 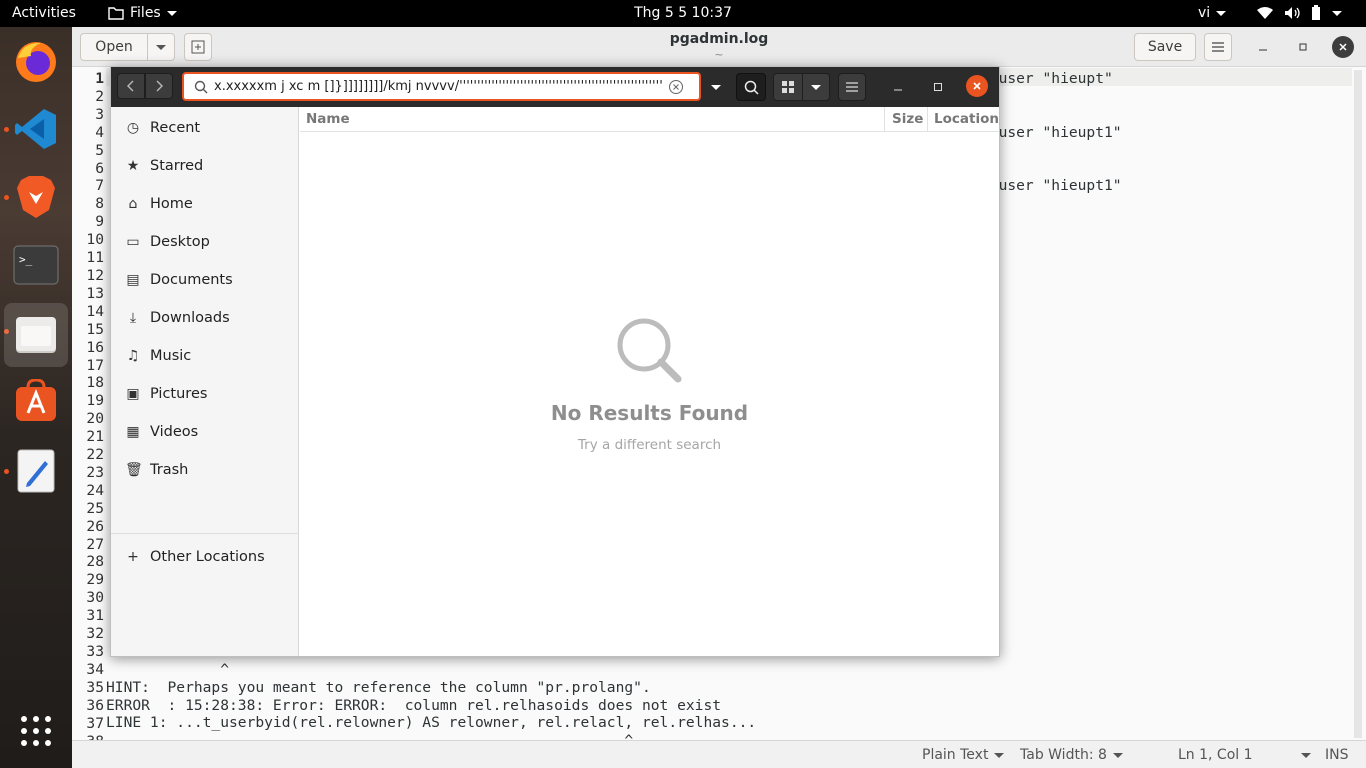 I want to click on vertical-scrollbar, so click(x=1358, y=404).